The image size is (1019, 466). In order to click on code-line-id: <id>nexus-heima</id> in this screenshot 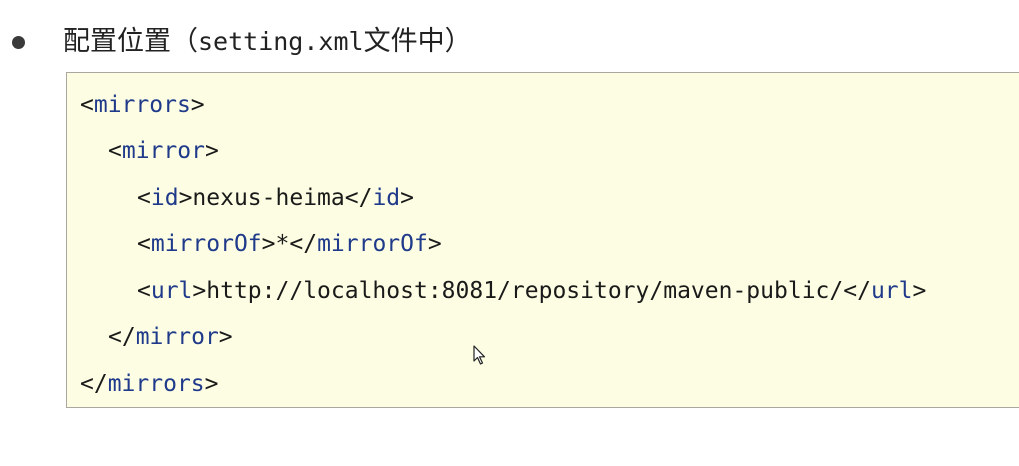, I will do `click(276, 198)`.